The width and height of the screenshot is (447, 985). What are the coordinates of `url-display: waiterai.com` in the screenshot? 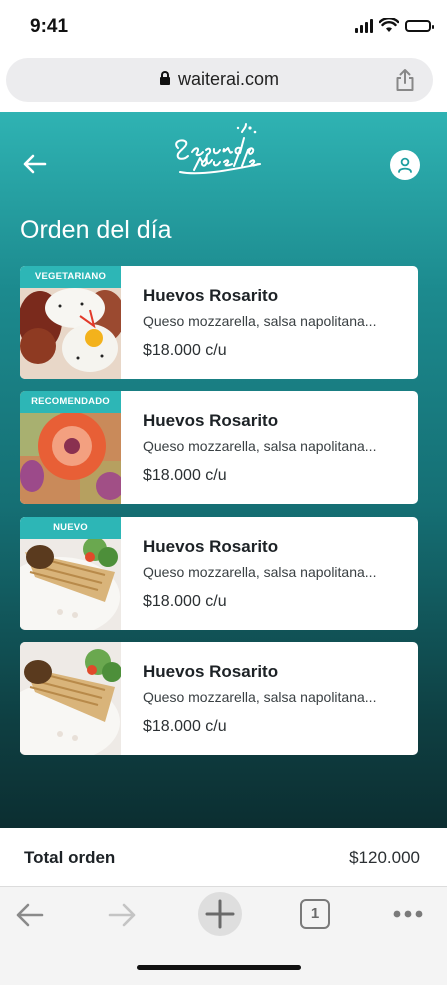 It's located at (219, 79).